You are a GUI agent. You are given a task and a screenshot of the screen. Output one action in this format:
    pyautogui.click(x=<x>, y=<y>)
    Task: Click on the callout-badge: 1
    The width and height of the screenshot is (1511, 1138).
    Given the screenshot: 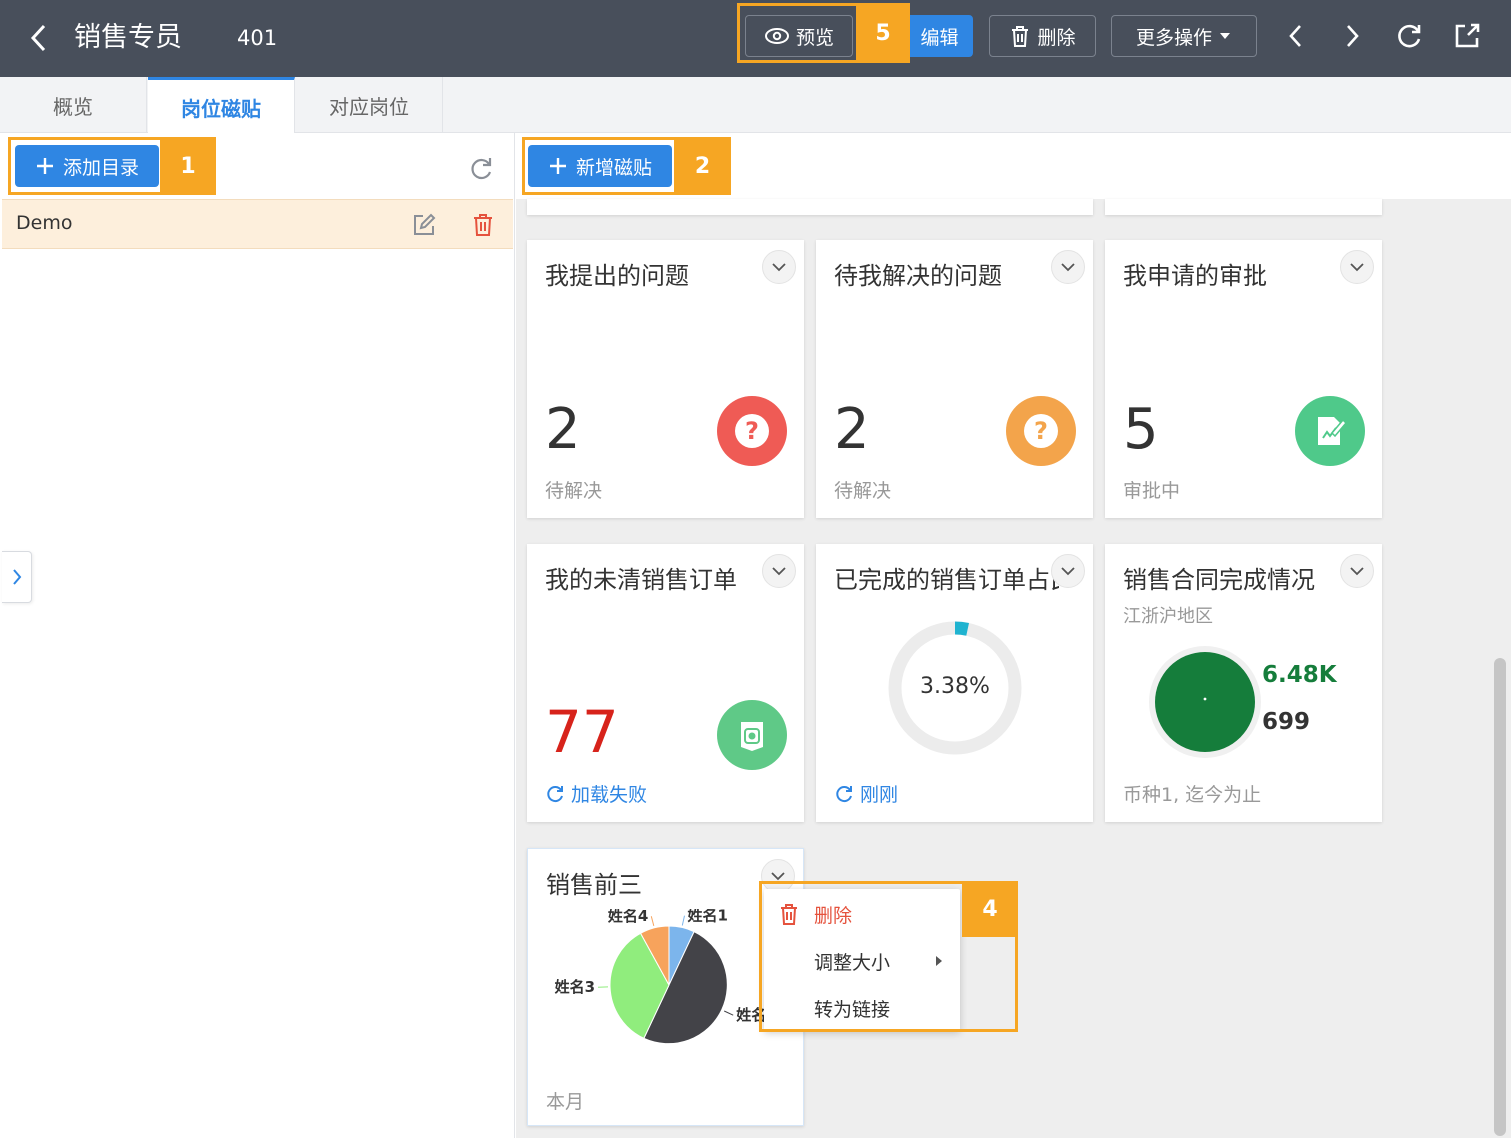 What is the action you would take?
    pyautogui.click(x=188, y=166)
    